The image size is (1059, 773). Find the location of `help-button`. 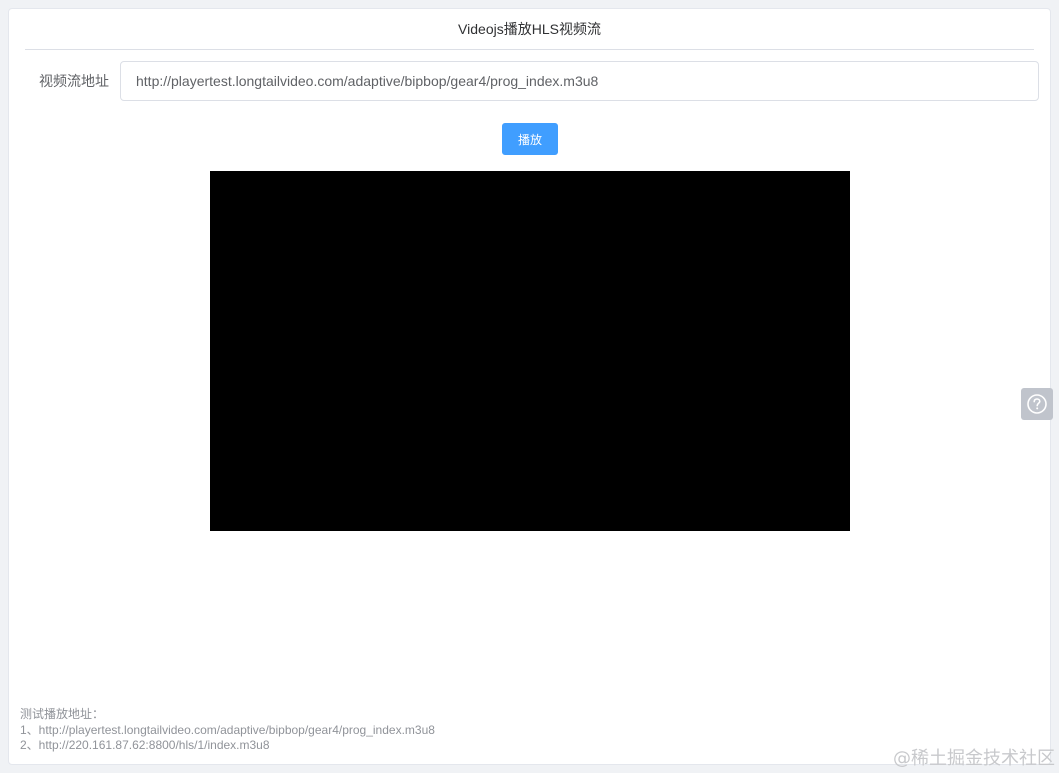

help-button is located at coordinates (1037, 404).